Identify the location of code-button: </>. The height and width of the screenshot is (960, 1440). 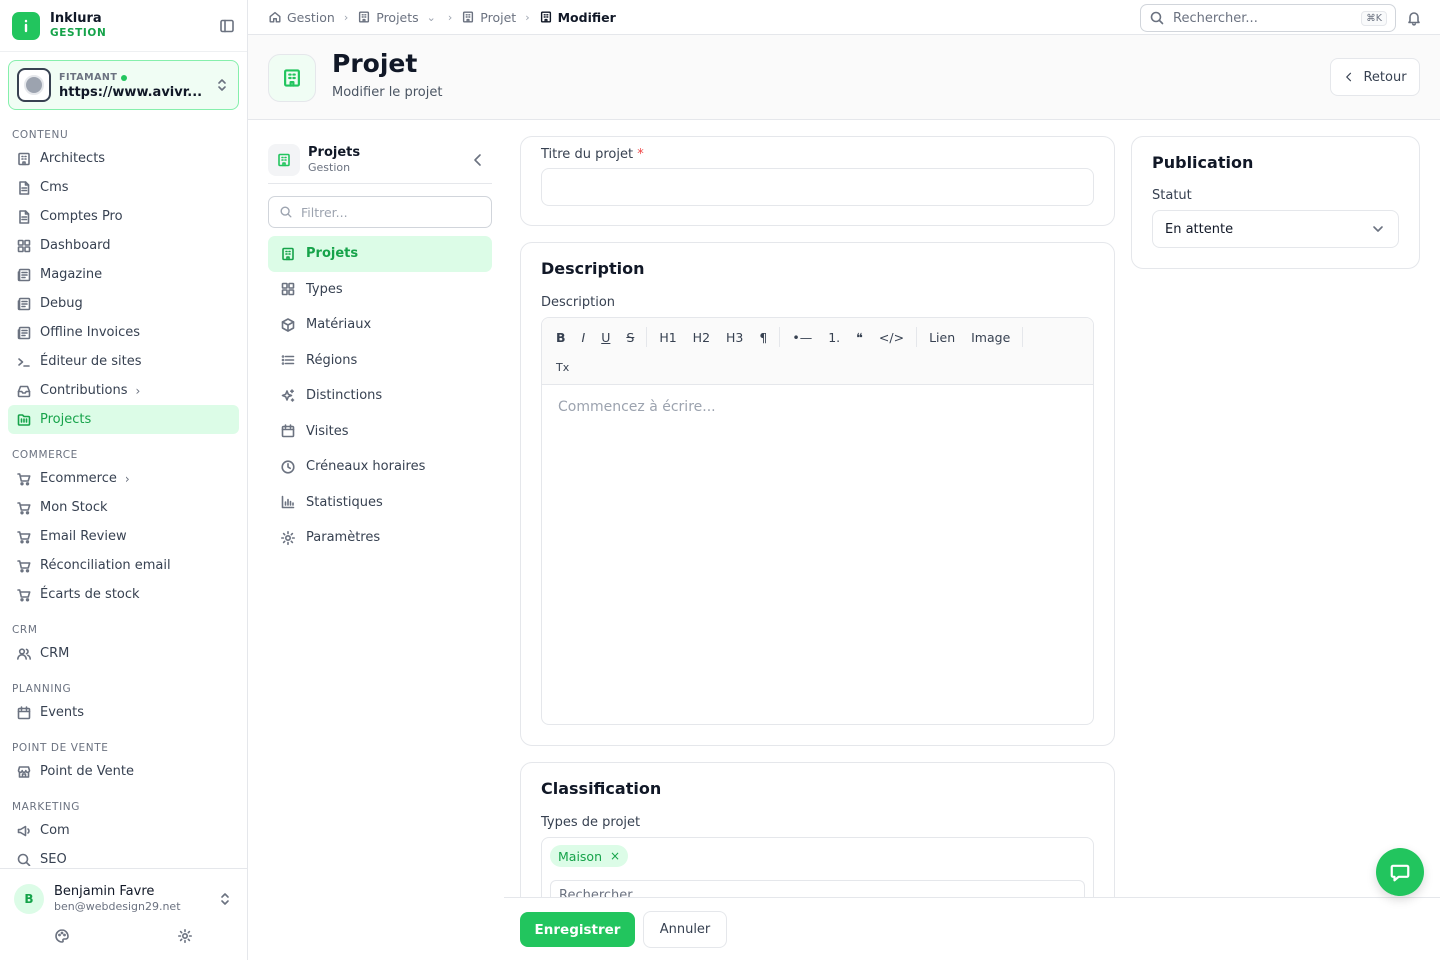
(891, 337).